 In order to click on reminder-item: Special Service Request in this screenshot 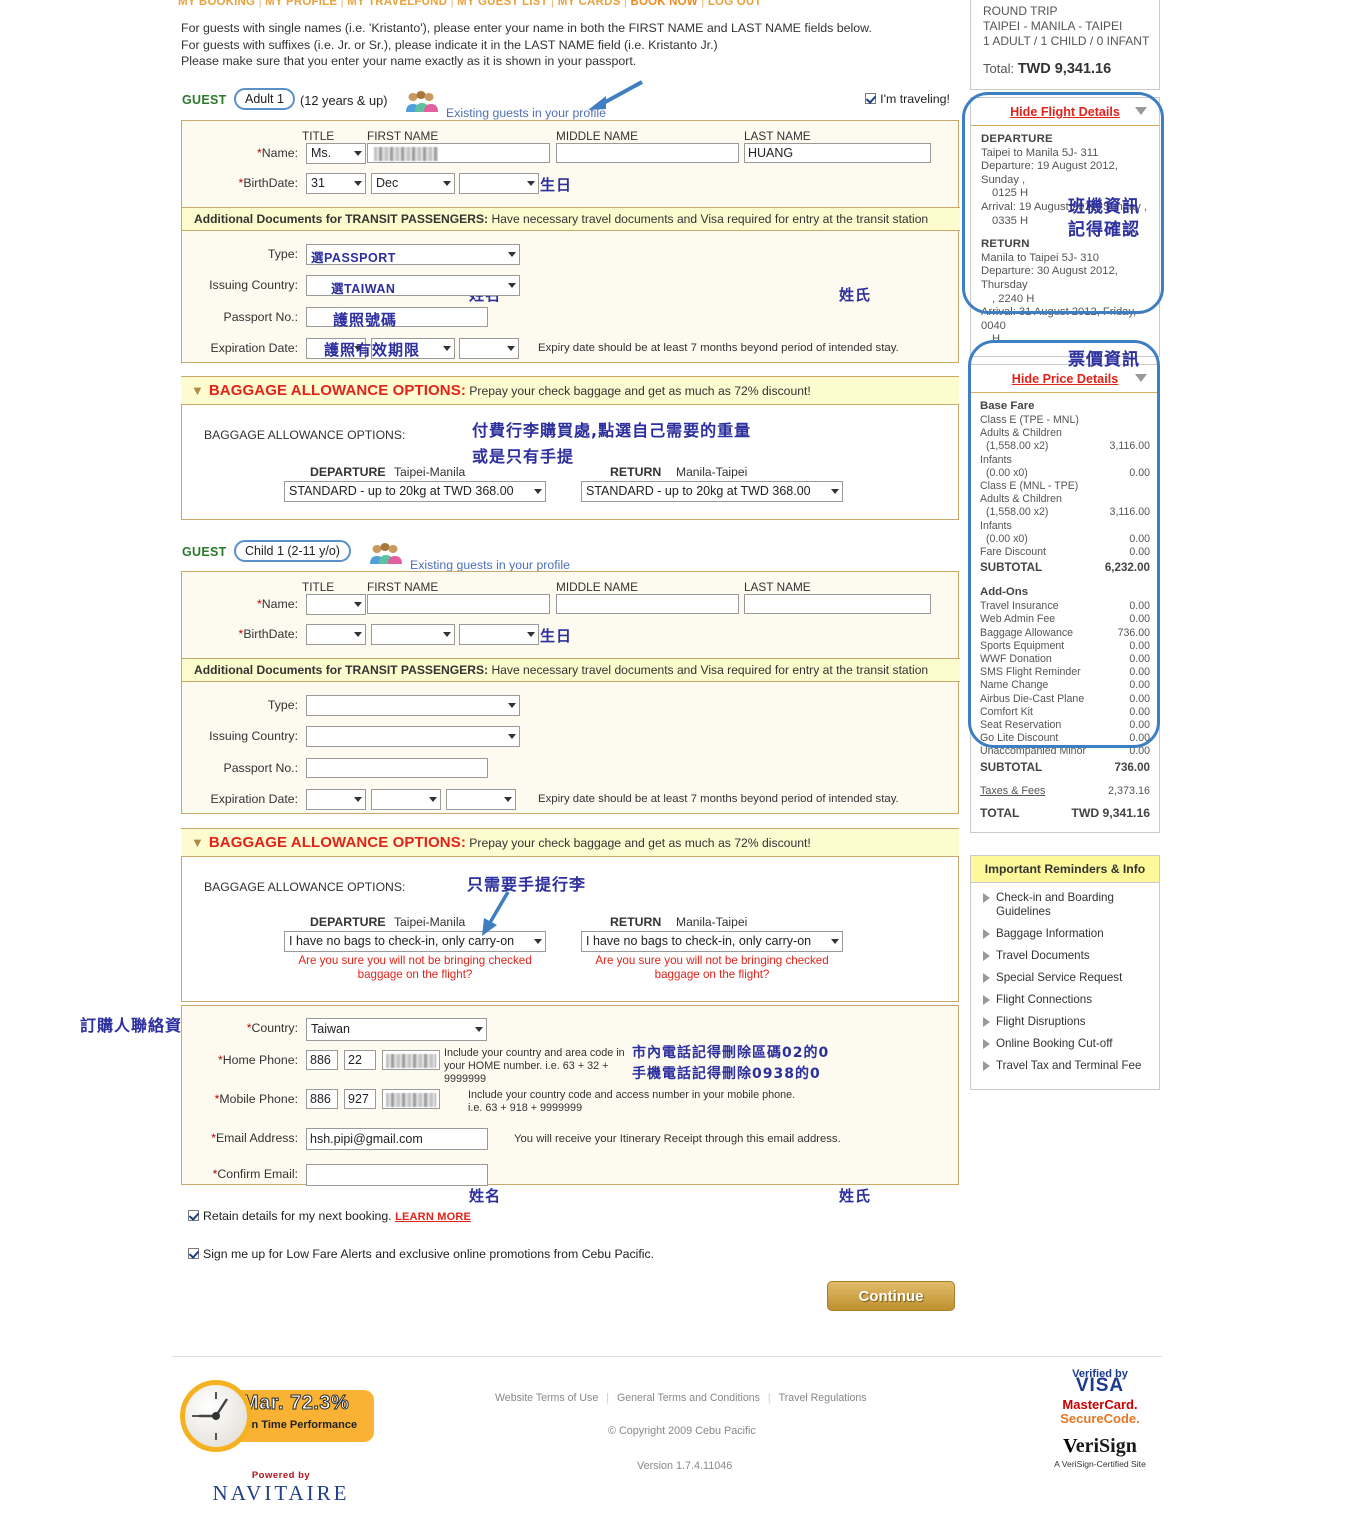, I will do `click(1067, 978)`.